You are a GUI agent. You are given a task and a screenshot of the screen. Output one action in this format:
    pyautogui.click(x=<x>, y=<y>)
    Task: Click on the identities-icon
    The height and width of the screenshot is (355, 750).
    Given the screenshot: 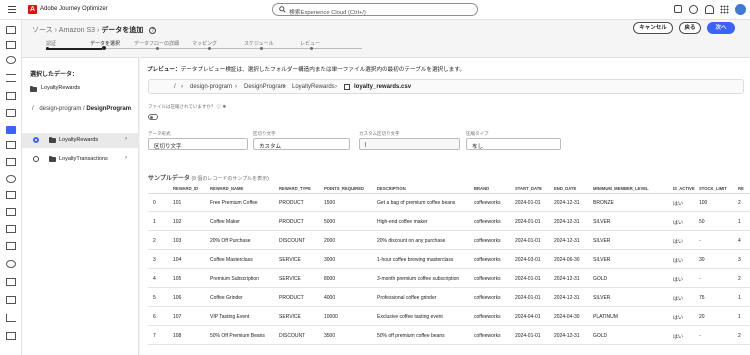 What is the action you would take?
    pyautogui.click(x=11, y=212)
    